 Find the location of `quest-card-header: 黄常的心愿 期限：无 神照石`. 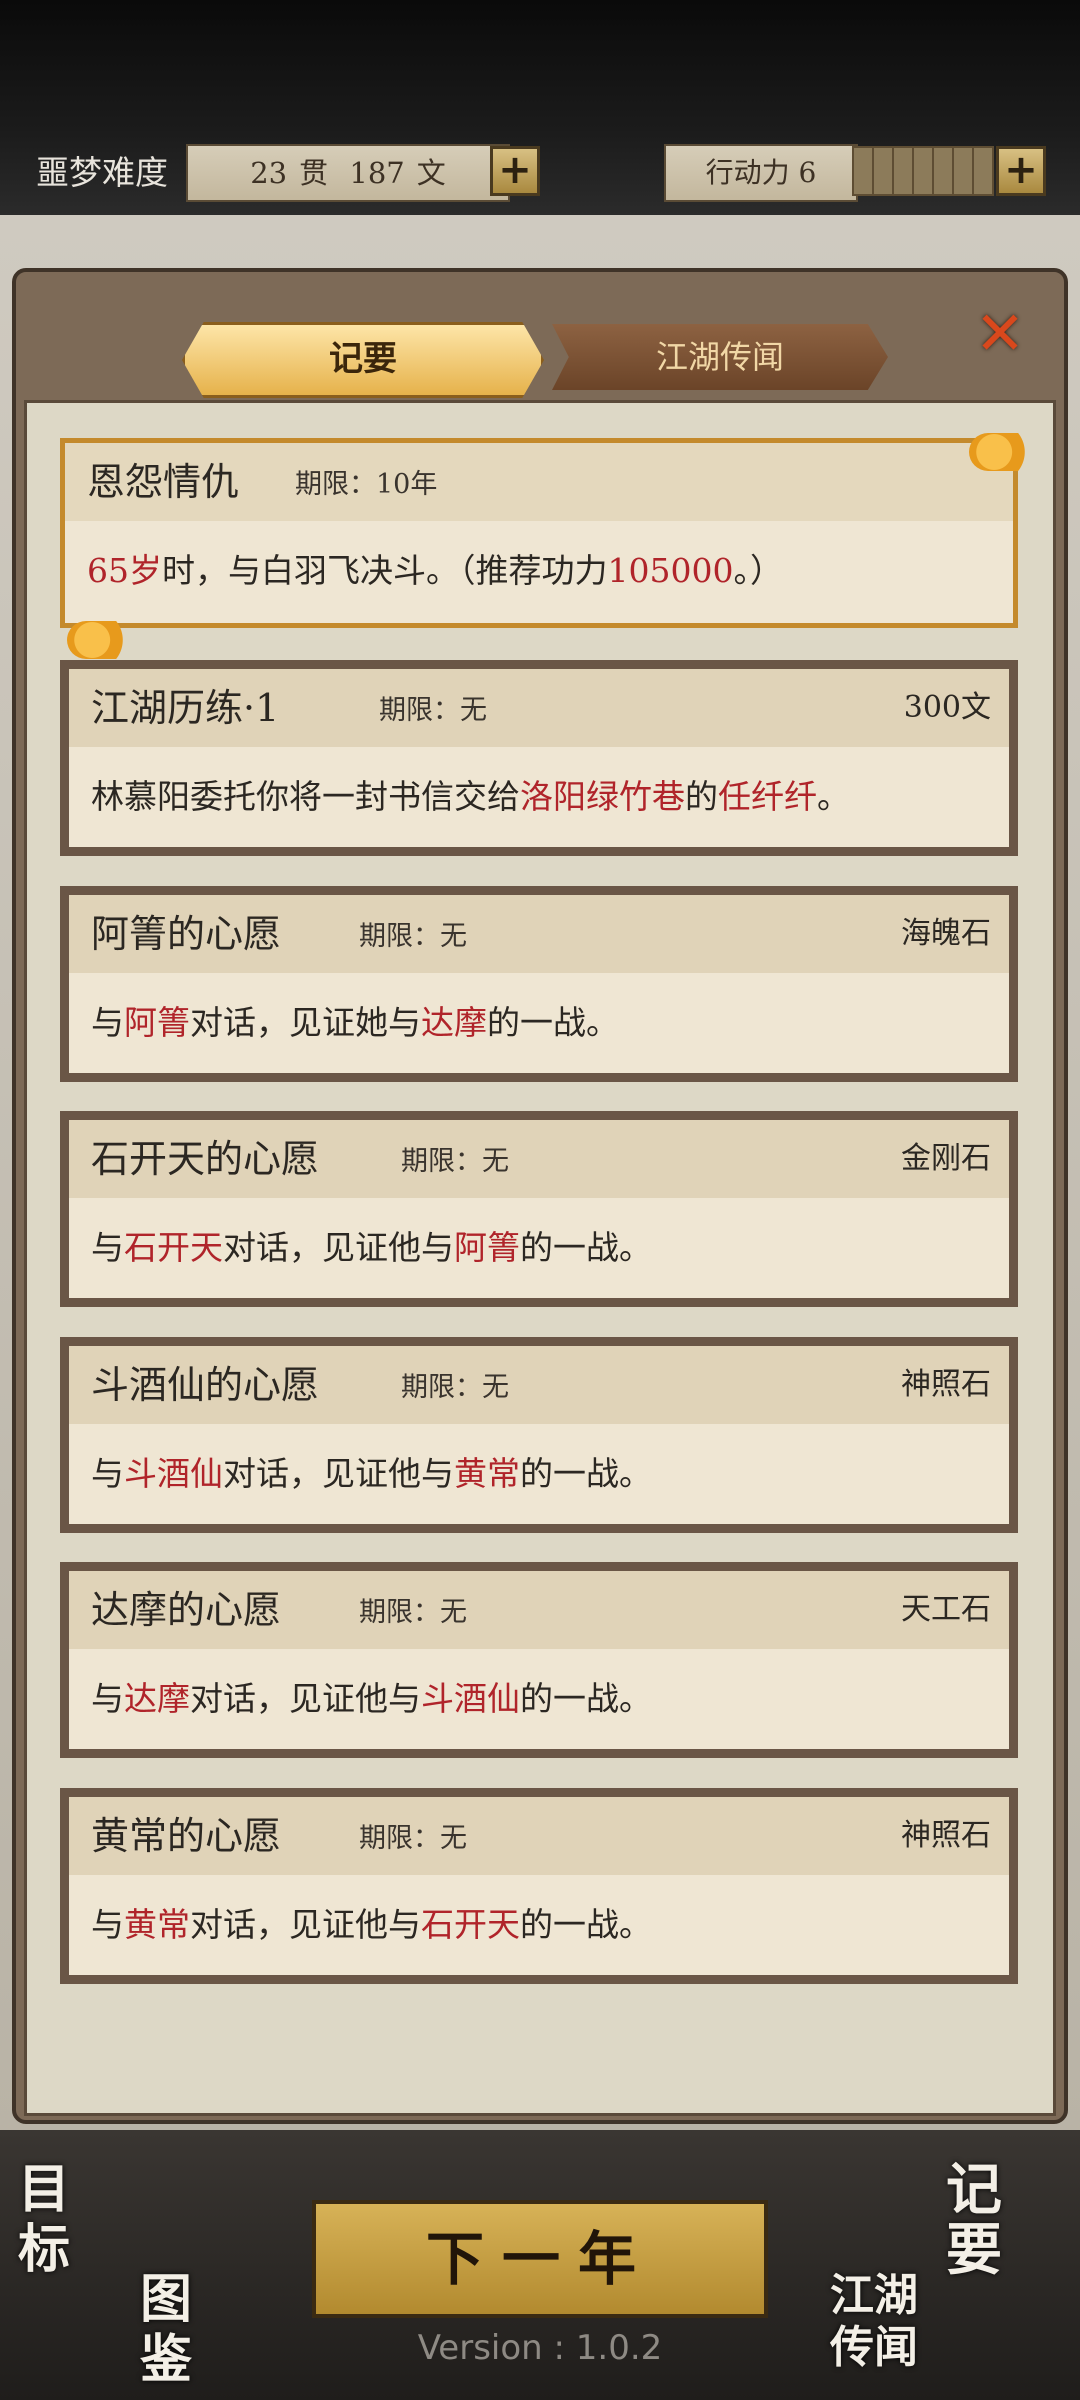

quest-card-header: 黄常的心愿 期限：无 神照石 is located at coordinates (539, 1836).